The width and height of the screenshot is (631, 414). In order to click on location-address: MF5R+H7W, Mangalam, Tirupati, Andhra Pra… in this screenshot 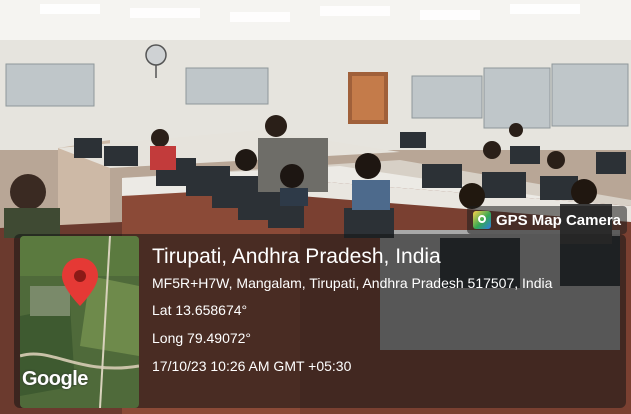, I will do `click(352, 283)`.